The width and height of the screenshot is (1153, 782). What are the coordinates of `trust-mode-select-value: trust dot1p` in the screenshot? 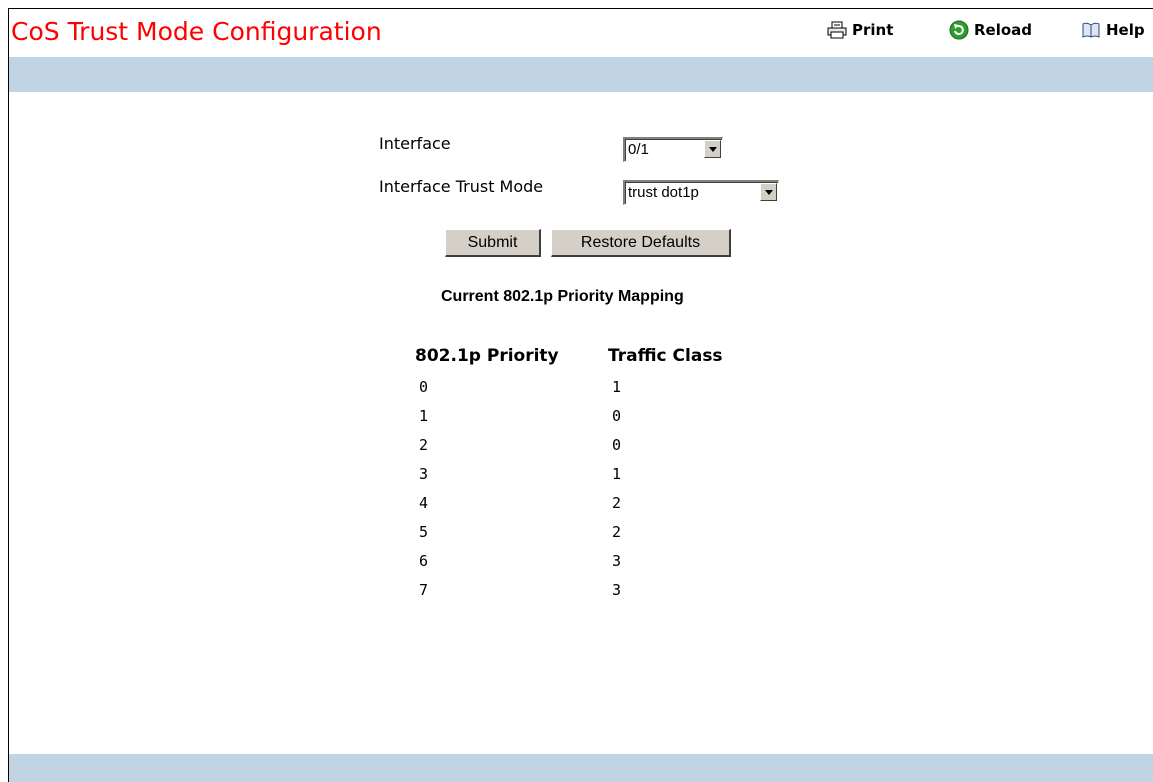 It's located at (663, 192).